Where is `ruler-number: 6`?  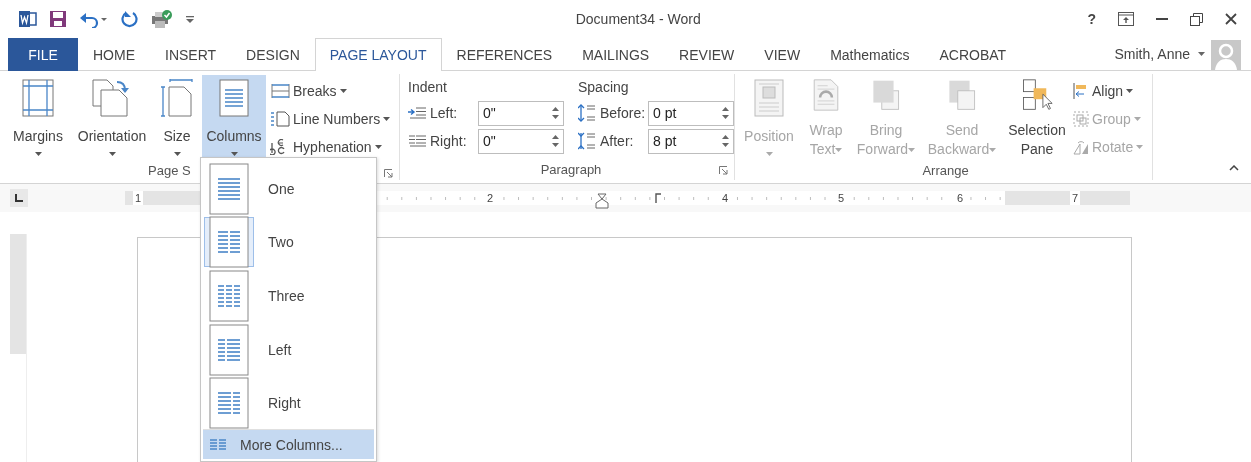
ruler-number: 6 is located at coordinates (960, 198).